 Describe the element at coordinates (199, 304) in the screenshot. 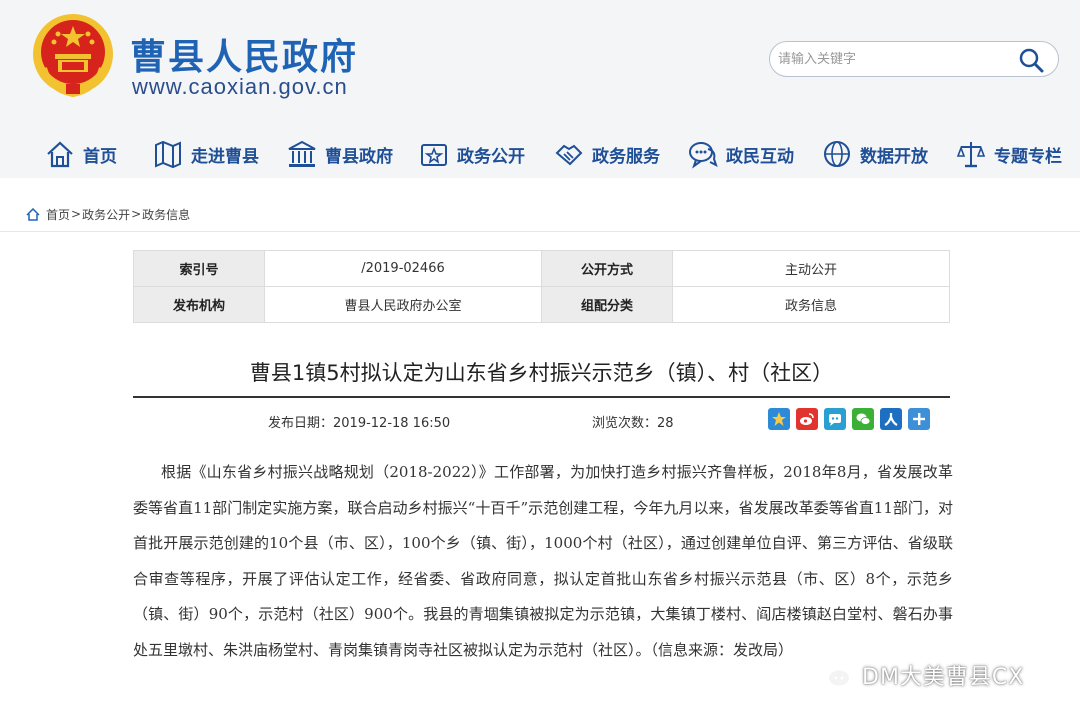

I see `publisher-label: 发布机构` at that location.